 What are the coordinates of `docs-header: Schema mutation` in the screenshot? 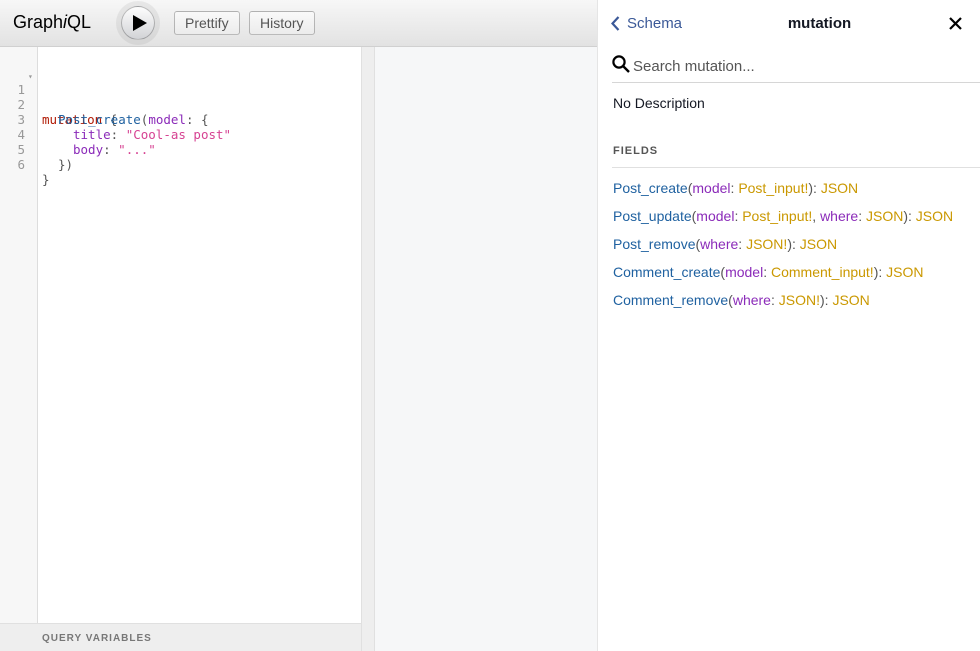 It's located at (789, 23).